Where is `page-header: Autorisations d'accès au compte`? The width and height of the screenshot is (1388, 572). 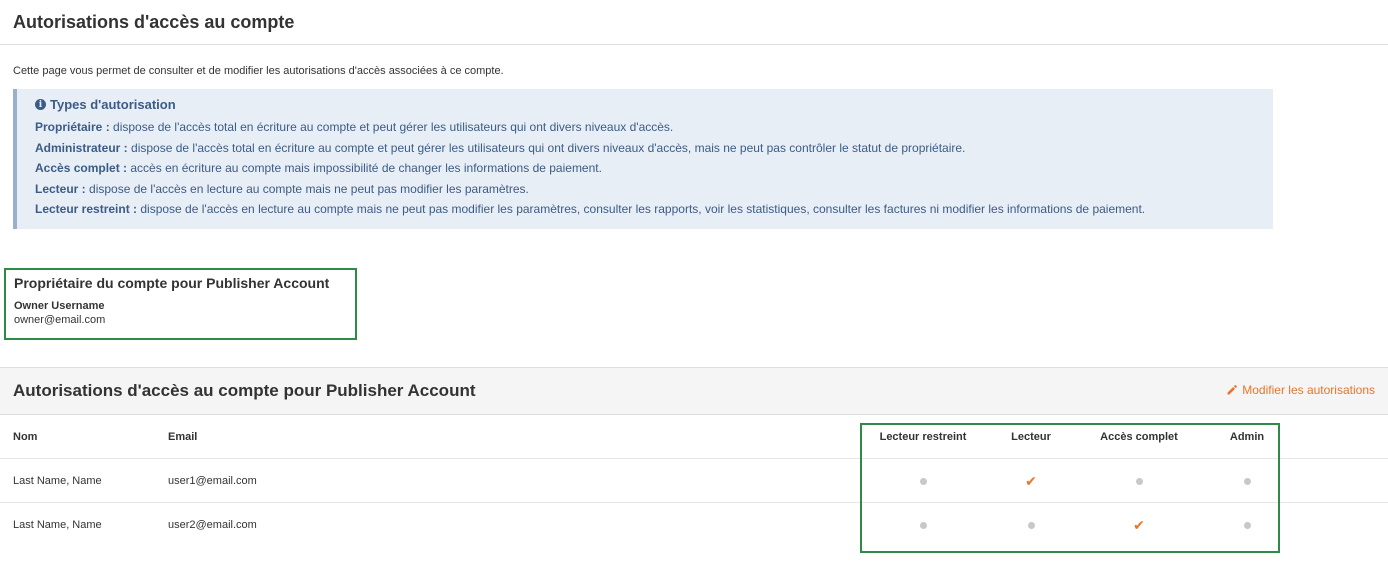 page-header: Autorisations d'accès au compte is located at coordinates (694, 22).